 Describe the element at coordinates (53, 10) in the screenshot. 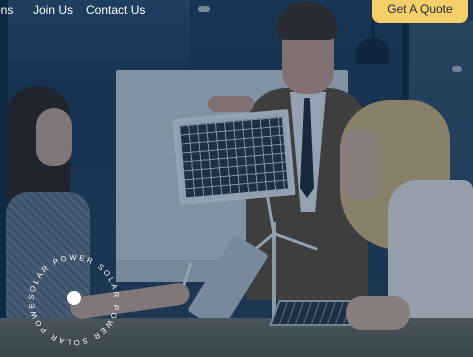

I see `nav-link-join-us: Join Us` at that location.